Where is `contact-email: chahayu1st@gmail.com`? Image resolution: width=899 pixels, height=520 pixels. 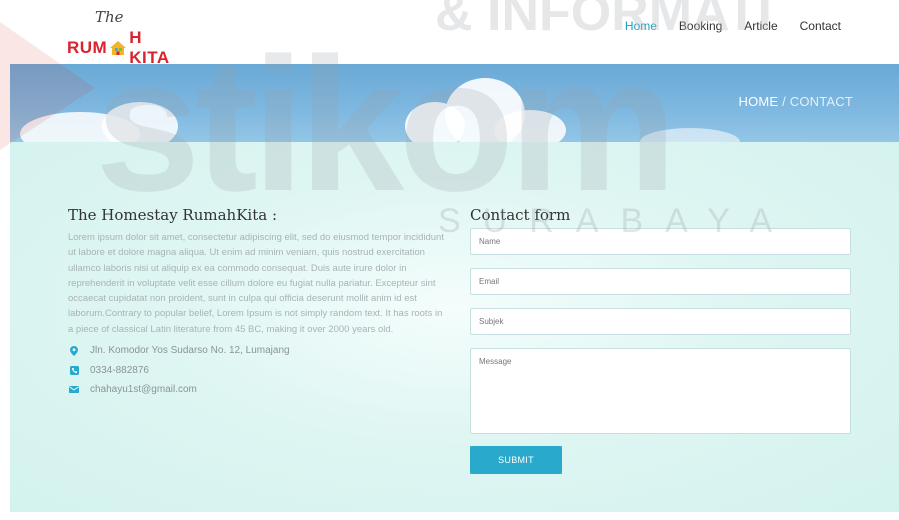 contact-email: chahayu1st@gmail.com is located at coordinates (258, 390).